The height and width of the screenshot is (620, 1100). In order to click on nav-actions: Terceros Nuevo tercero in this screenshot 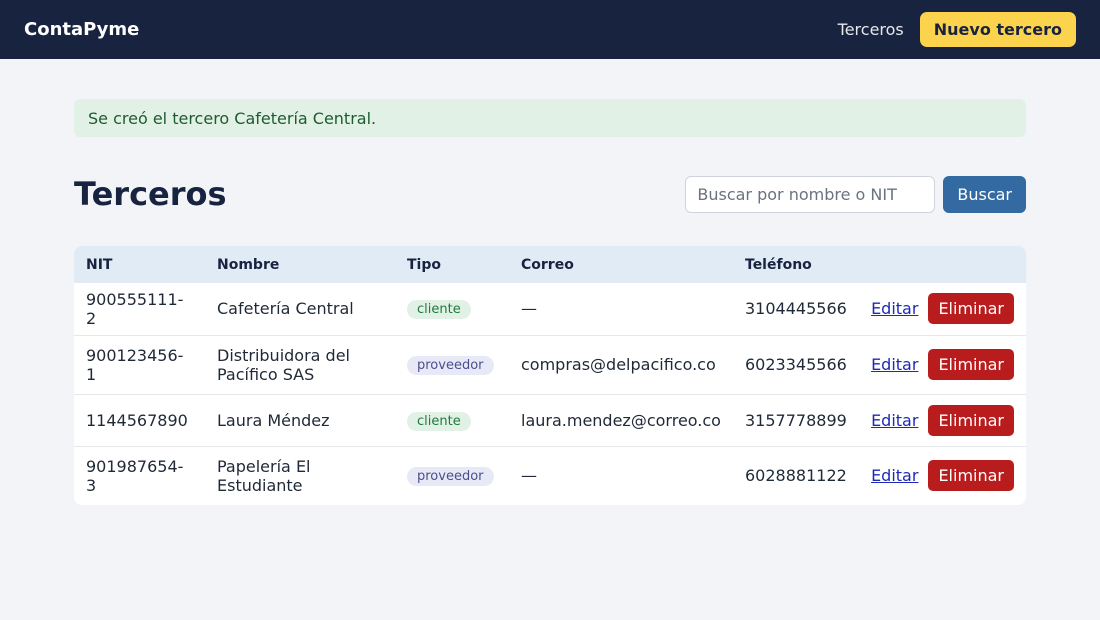, I will do `click(957, 29)`.